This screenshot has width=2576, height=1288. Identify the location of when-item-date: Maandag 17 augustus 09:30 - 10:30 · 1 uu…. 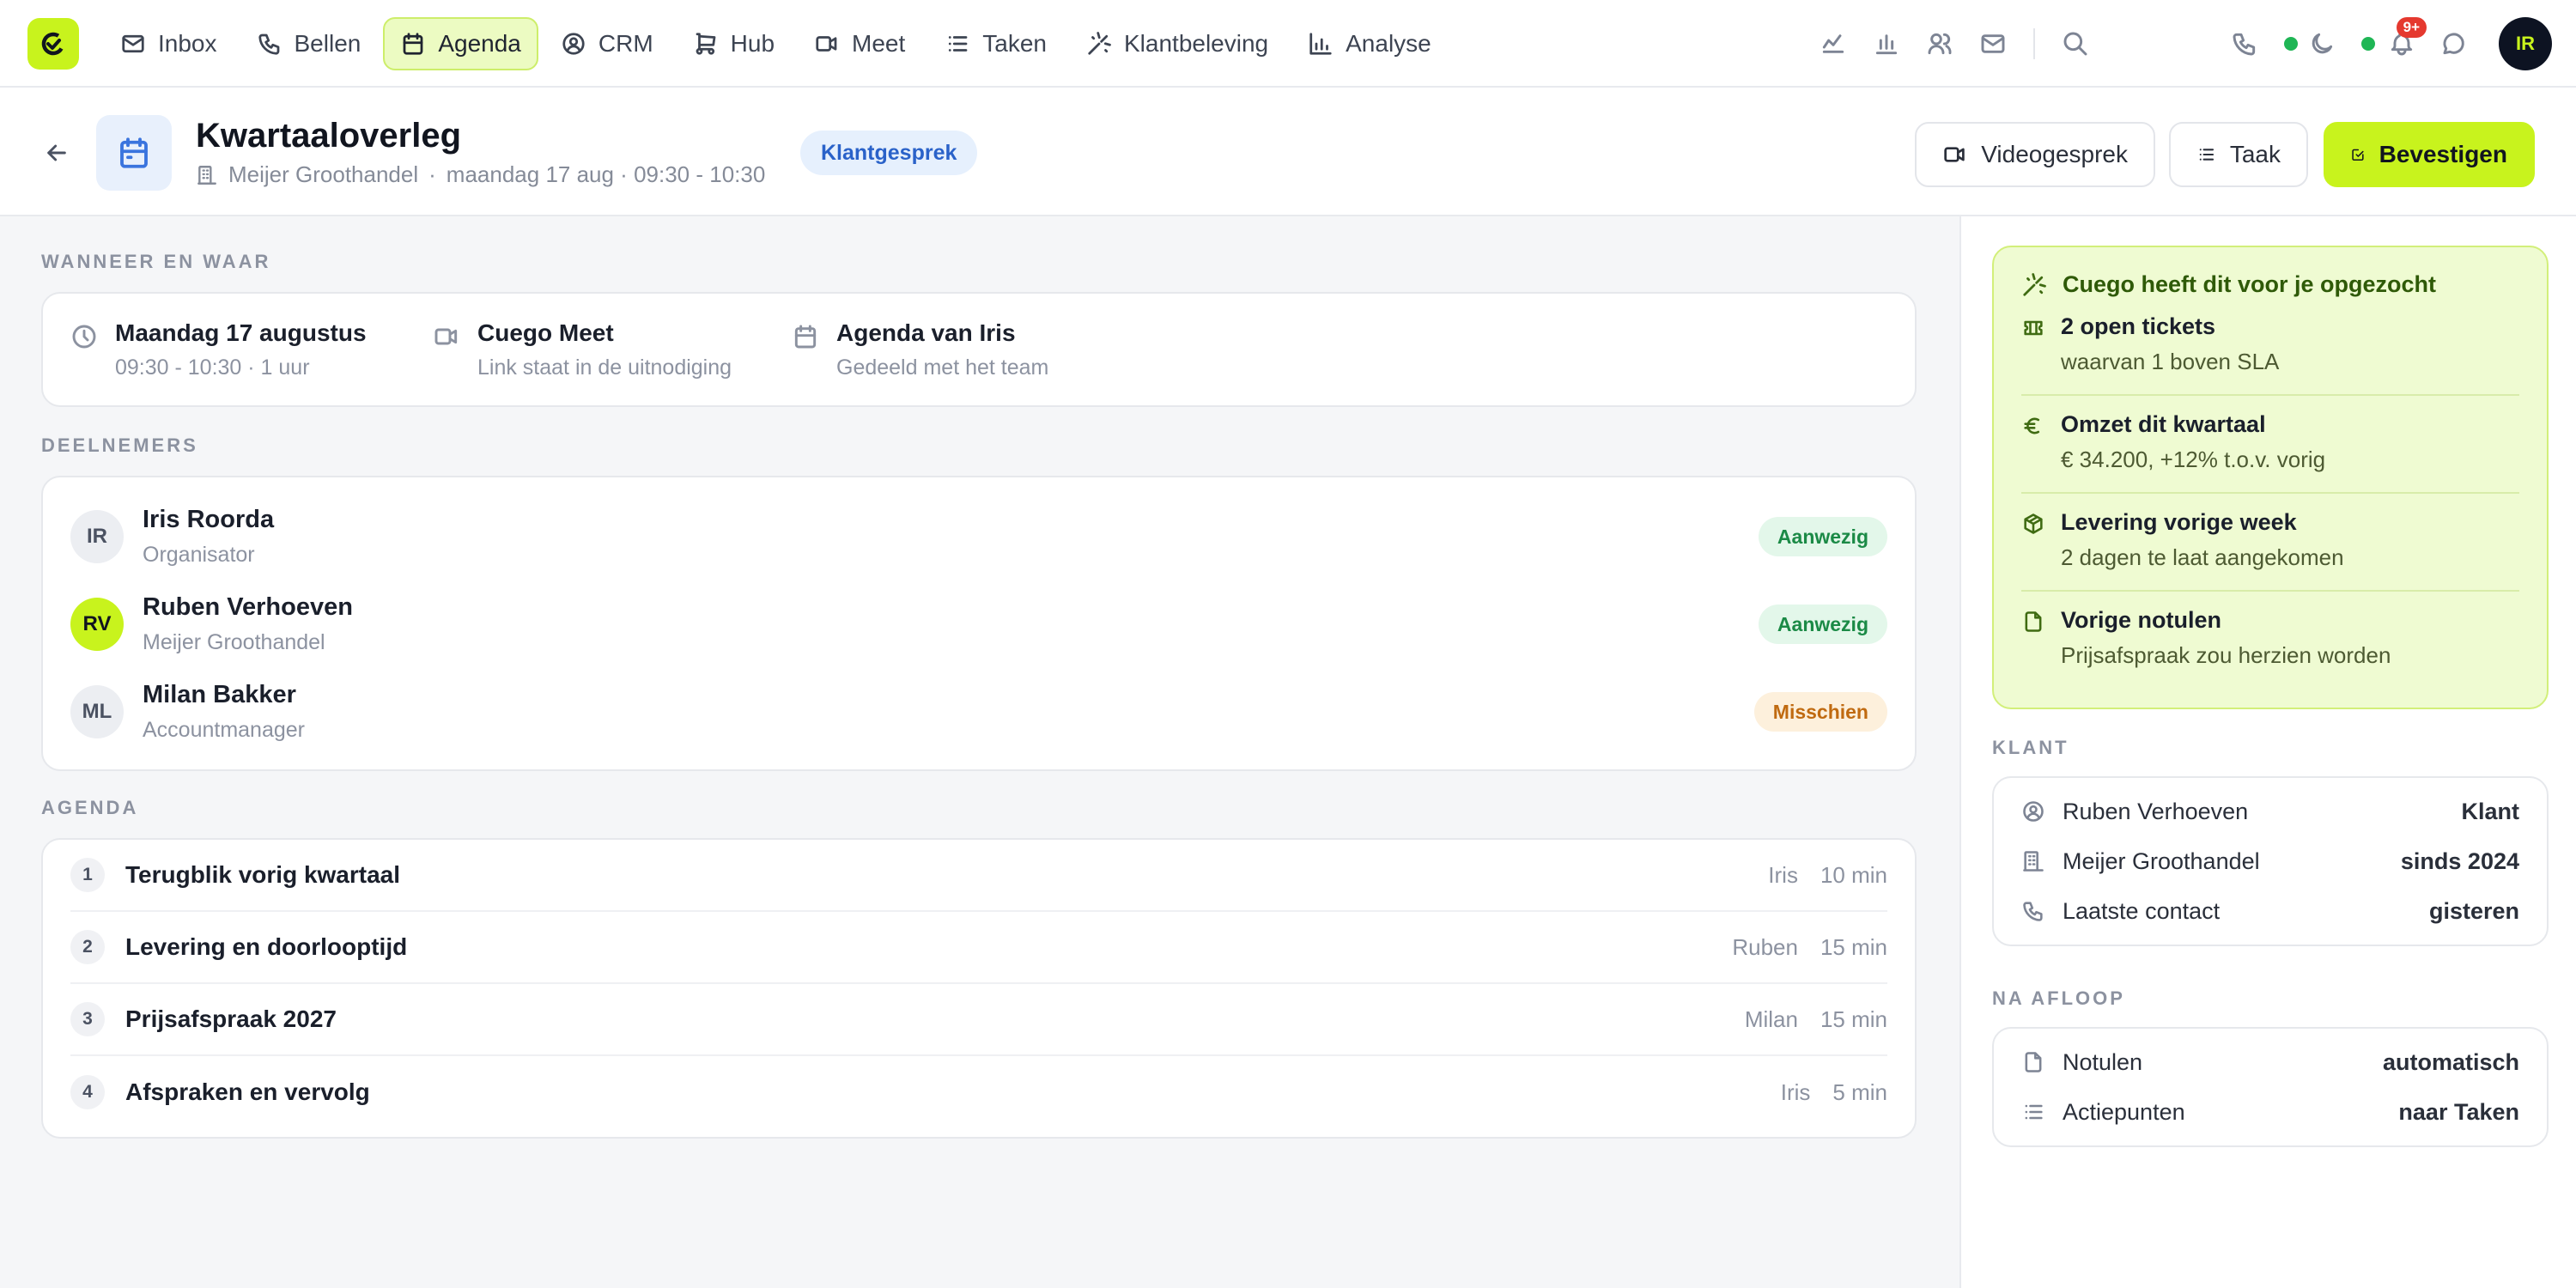
(229, 349).